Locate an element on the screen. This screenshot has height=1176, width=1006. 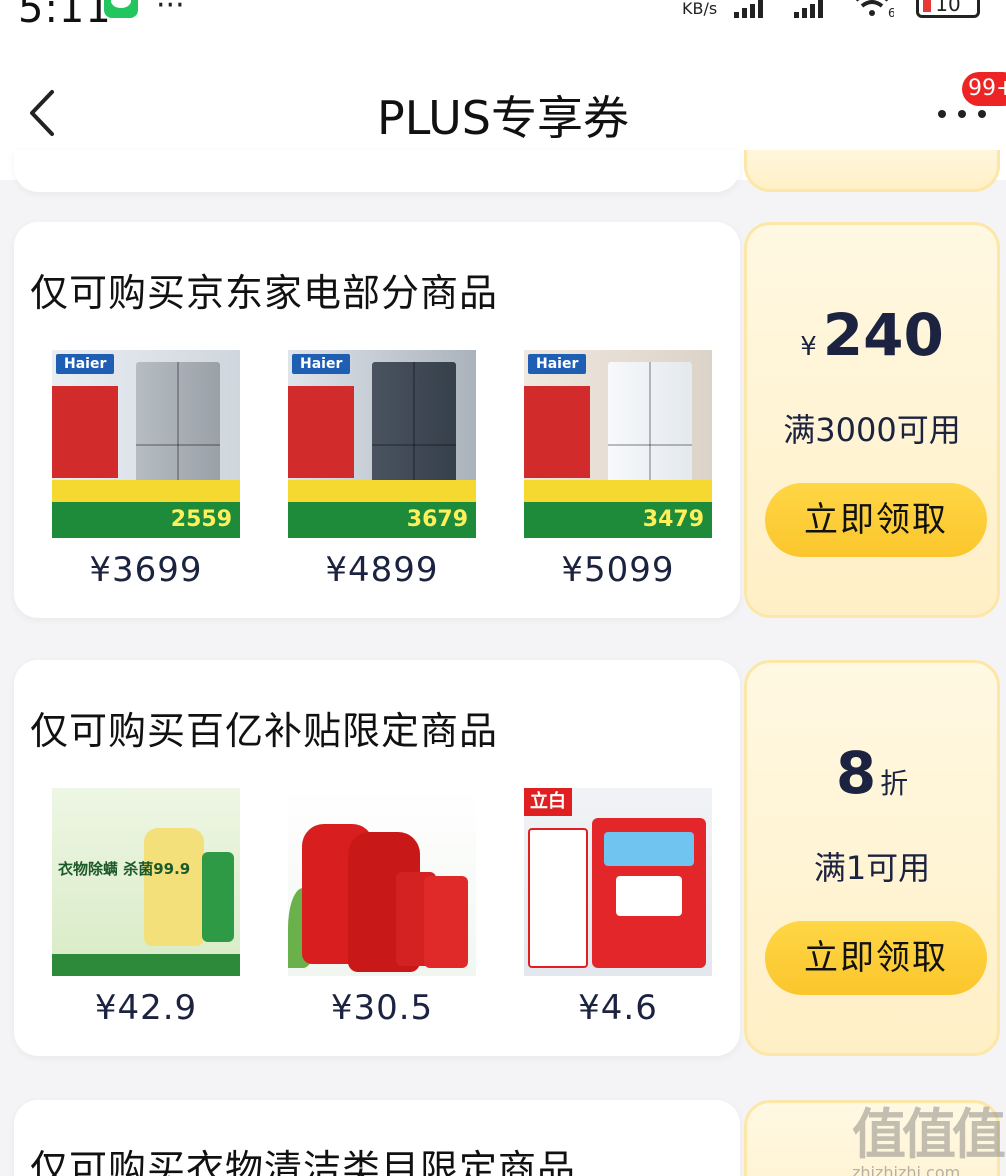
product-item: 衣物除螨 杀菌99.9 ¥42.9 is located at coordinates (146, 908).